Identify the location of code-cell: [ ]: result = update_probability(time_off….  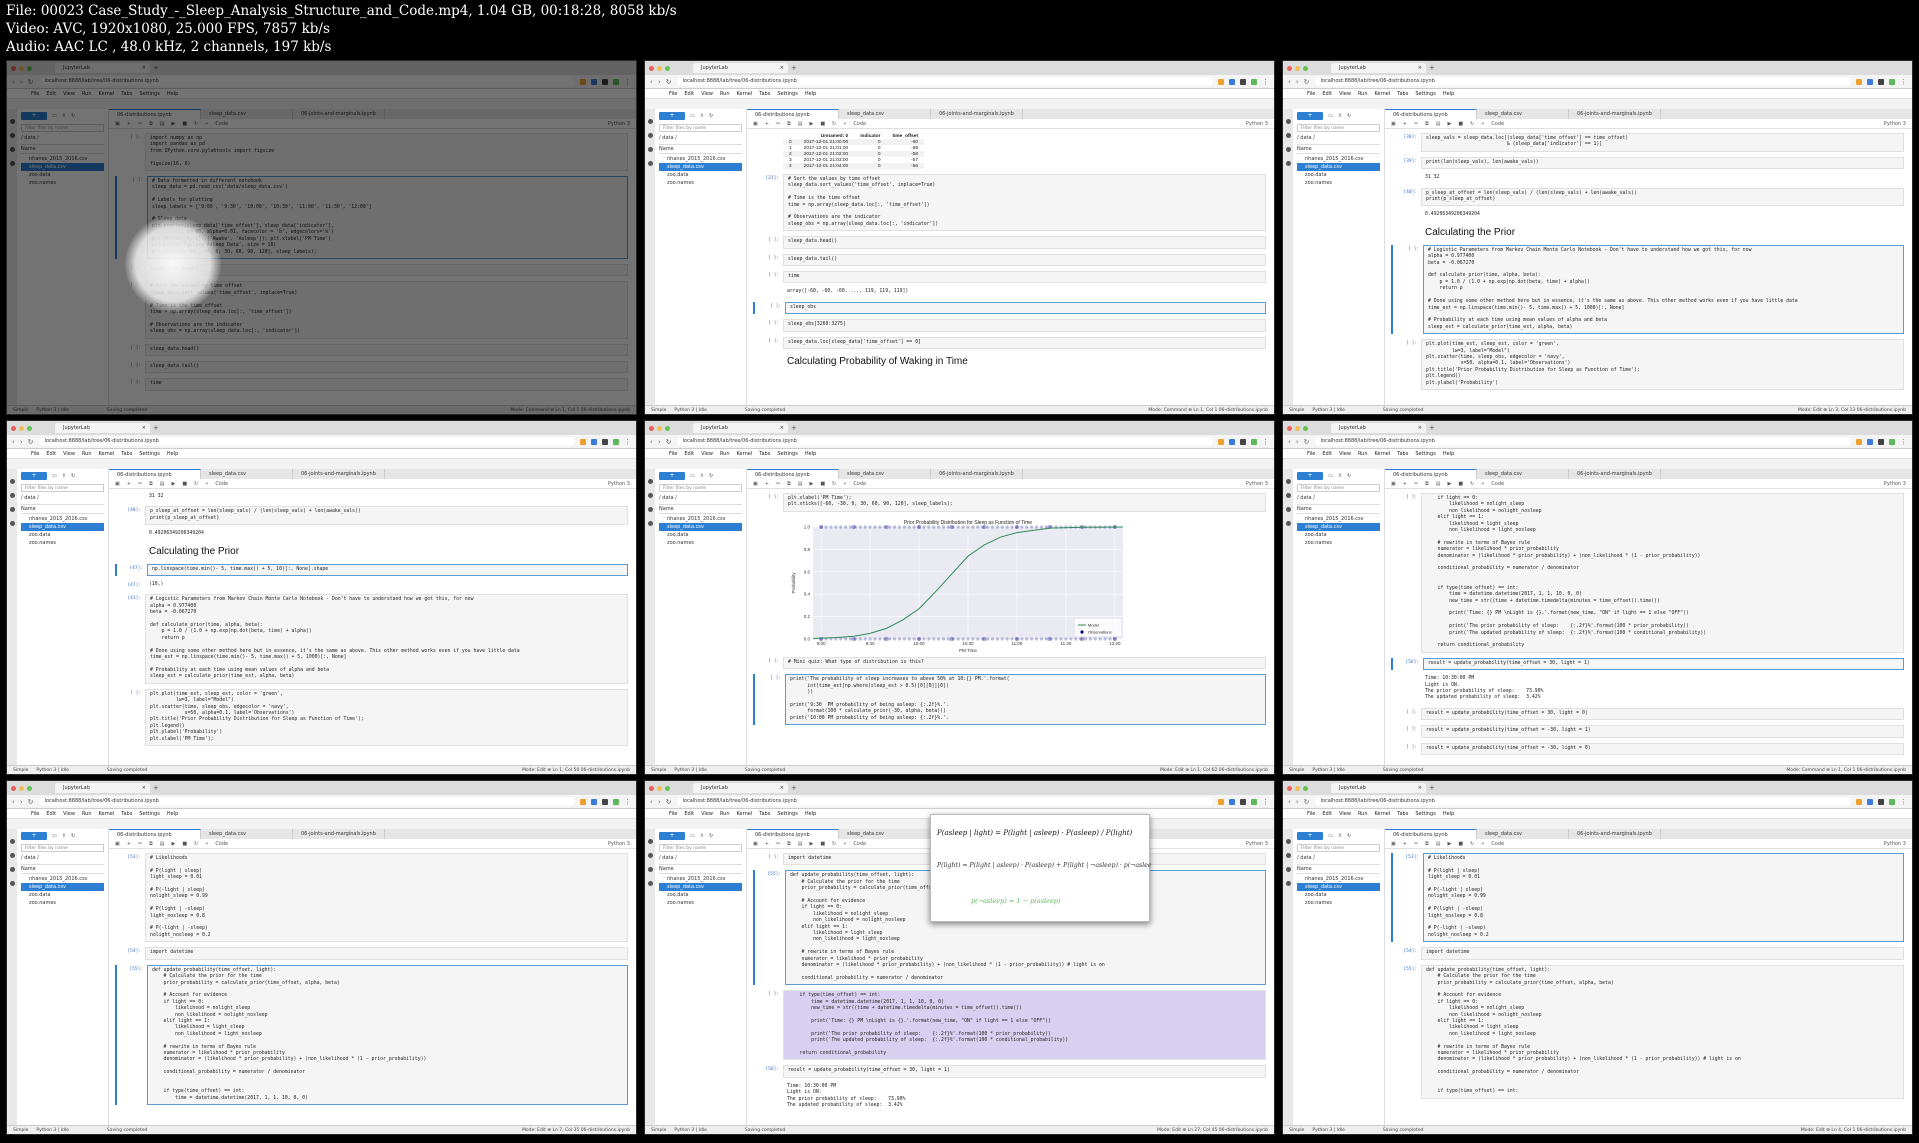
(1647, 714).